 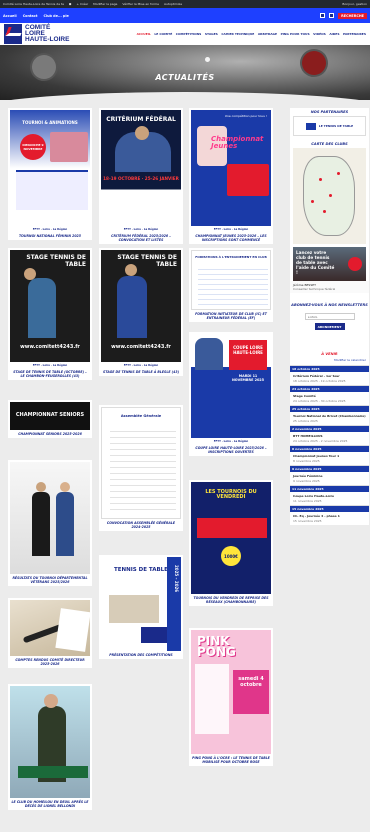 I want to click on facebook-icon, so click(x=323, y=15).